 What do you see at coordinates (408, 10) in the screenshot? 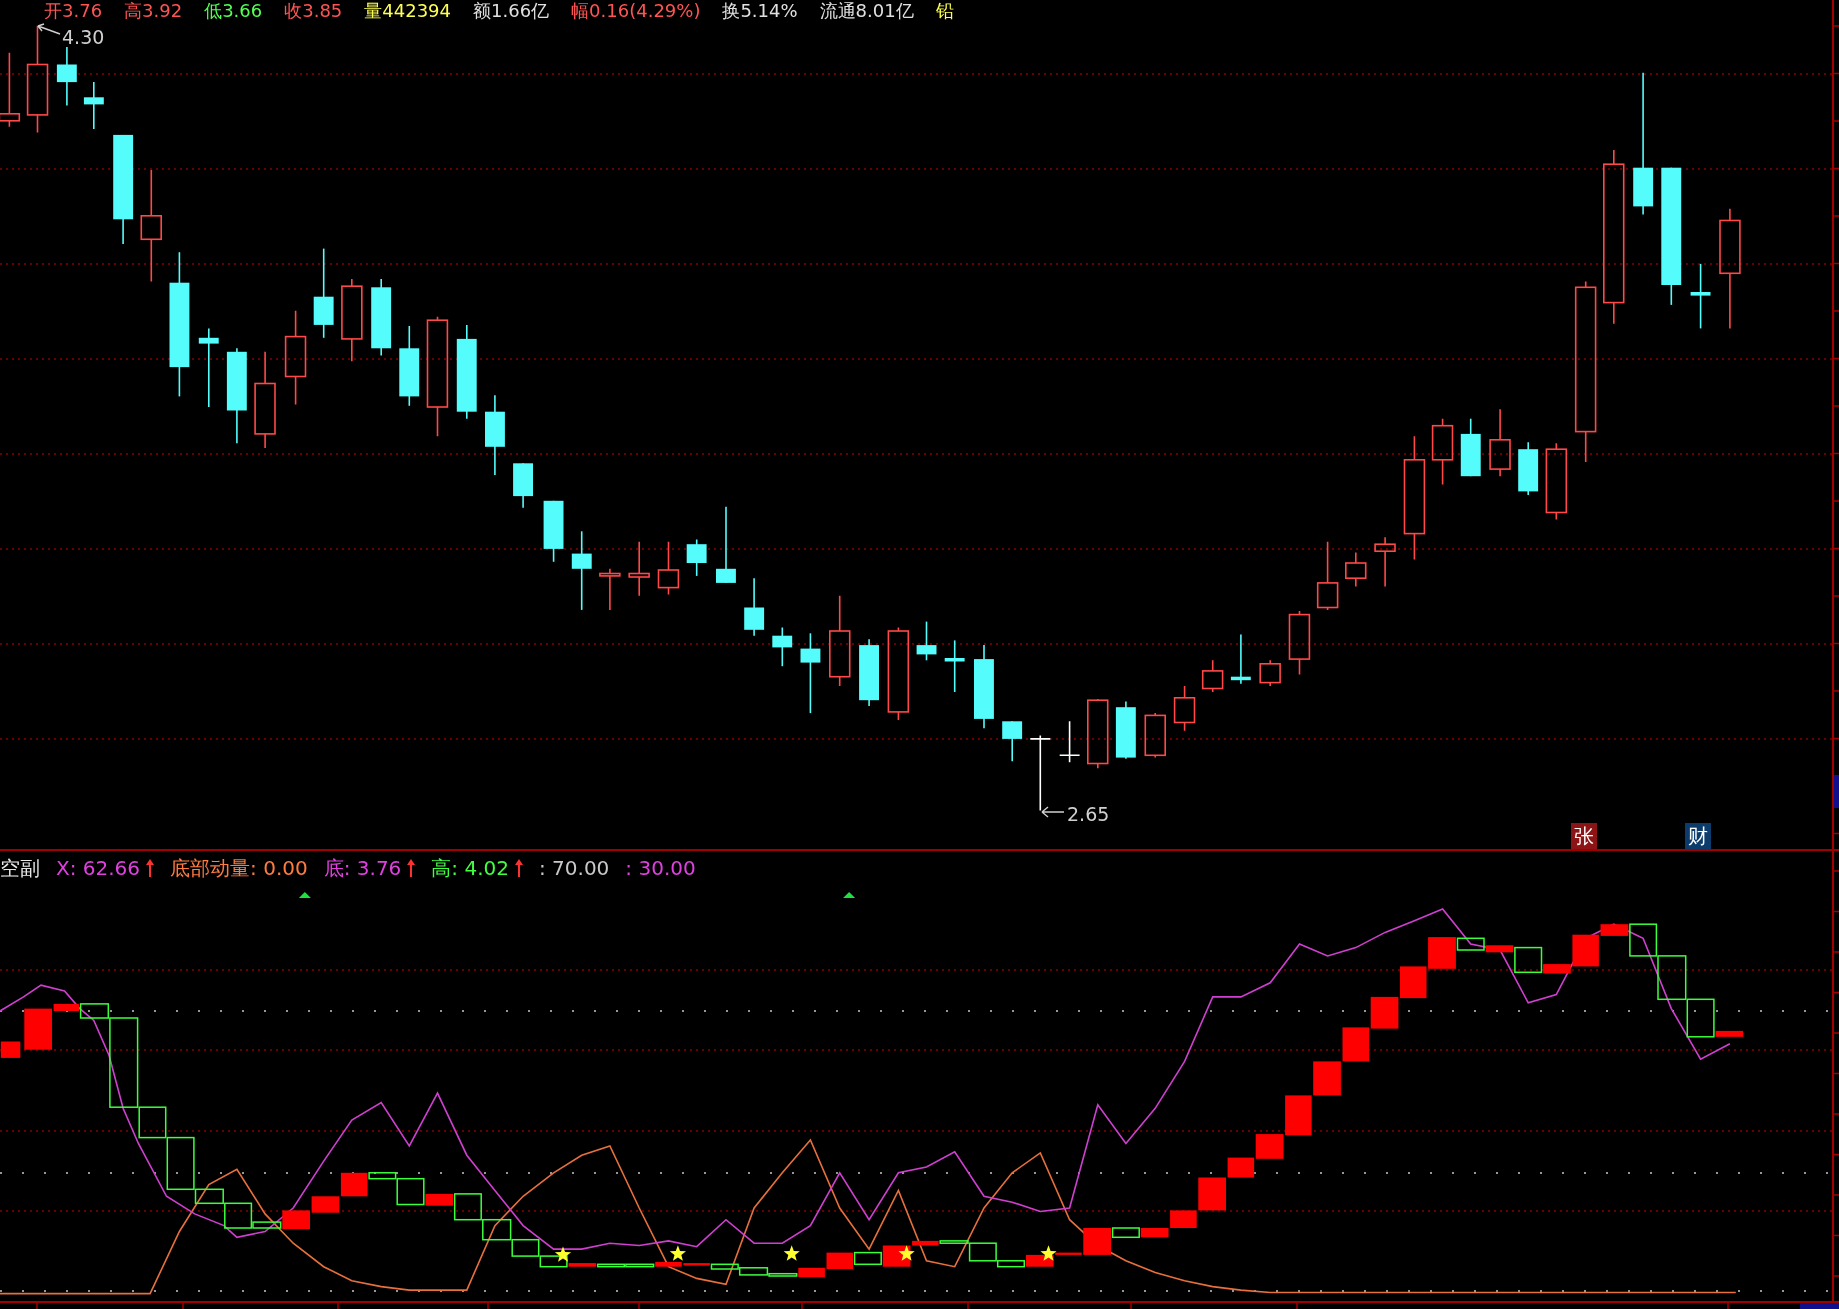
I see `quote-field: 量442394` at bounding box center [408, 10].